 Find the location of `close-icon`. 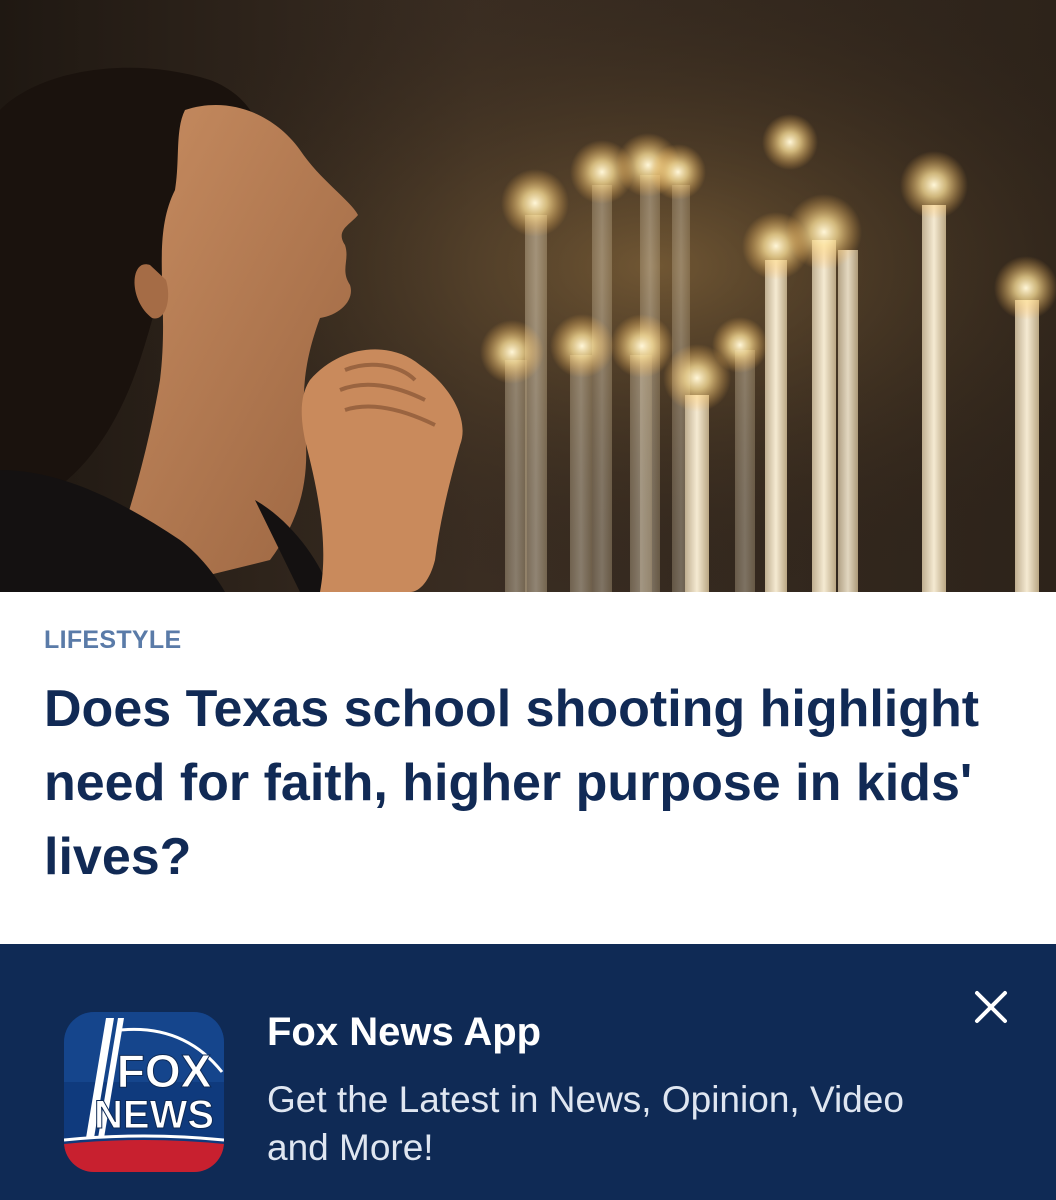

close-icon is located at coordinates (991, 1007).